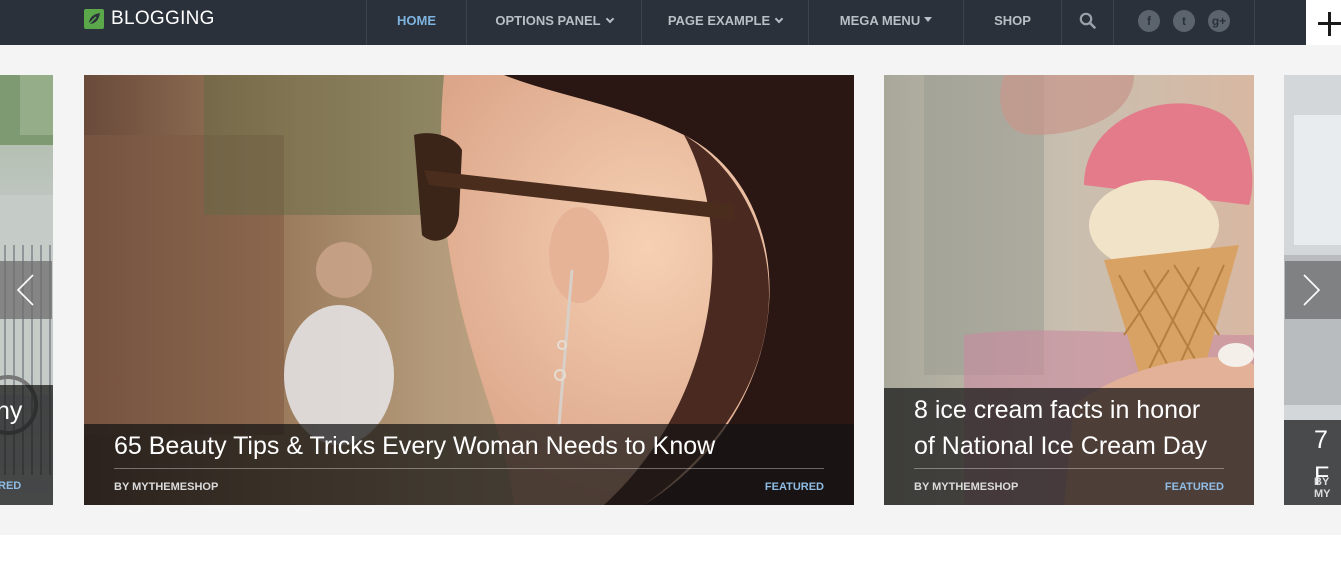  What do you see at coordinates (163, 18) in the screenshot?
I see `site-name: BLOGGING` at bounding box center [163, 18].